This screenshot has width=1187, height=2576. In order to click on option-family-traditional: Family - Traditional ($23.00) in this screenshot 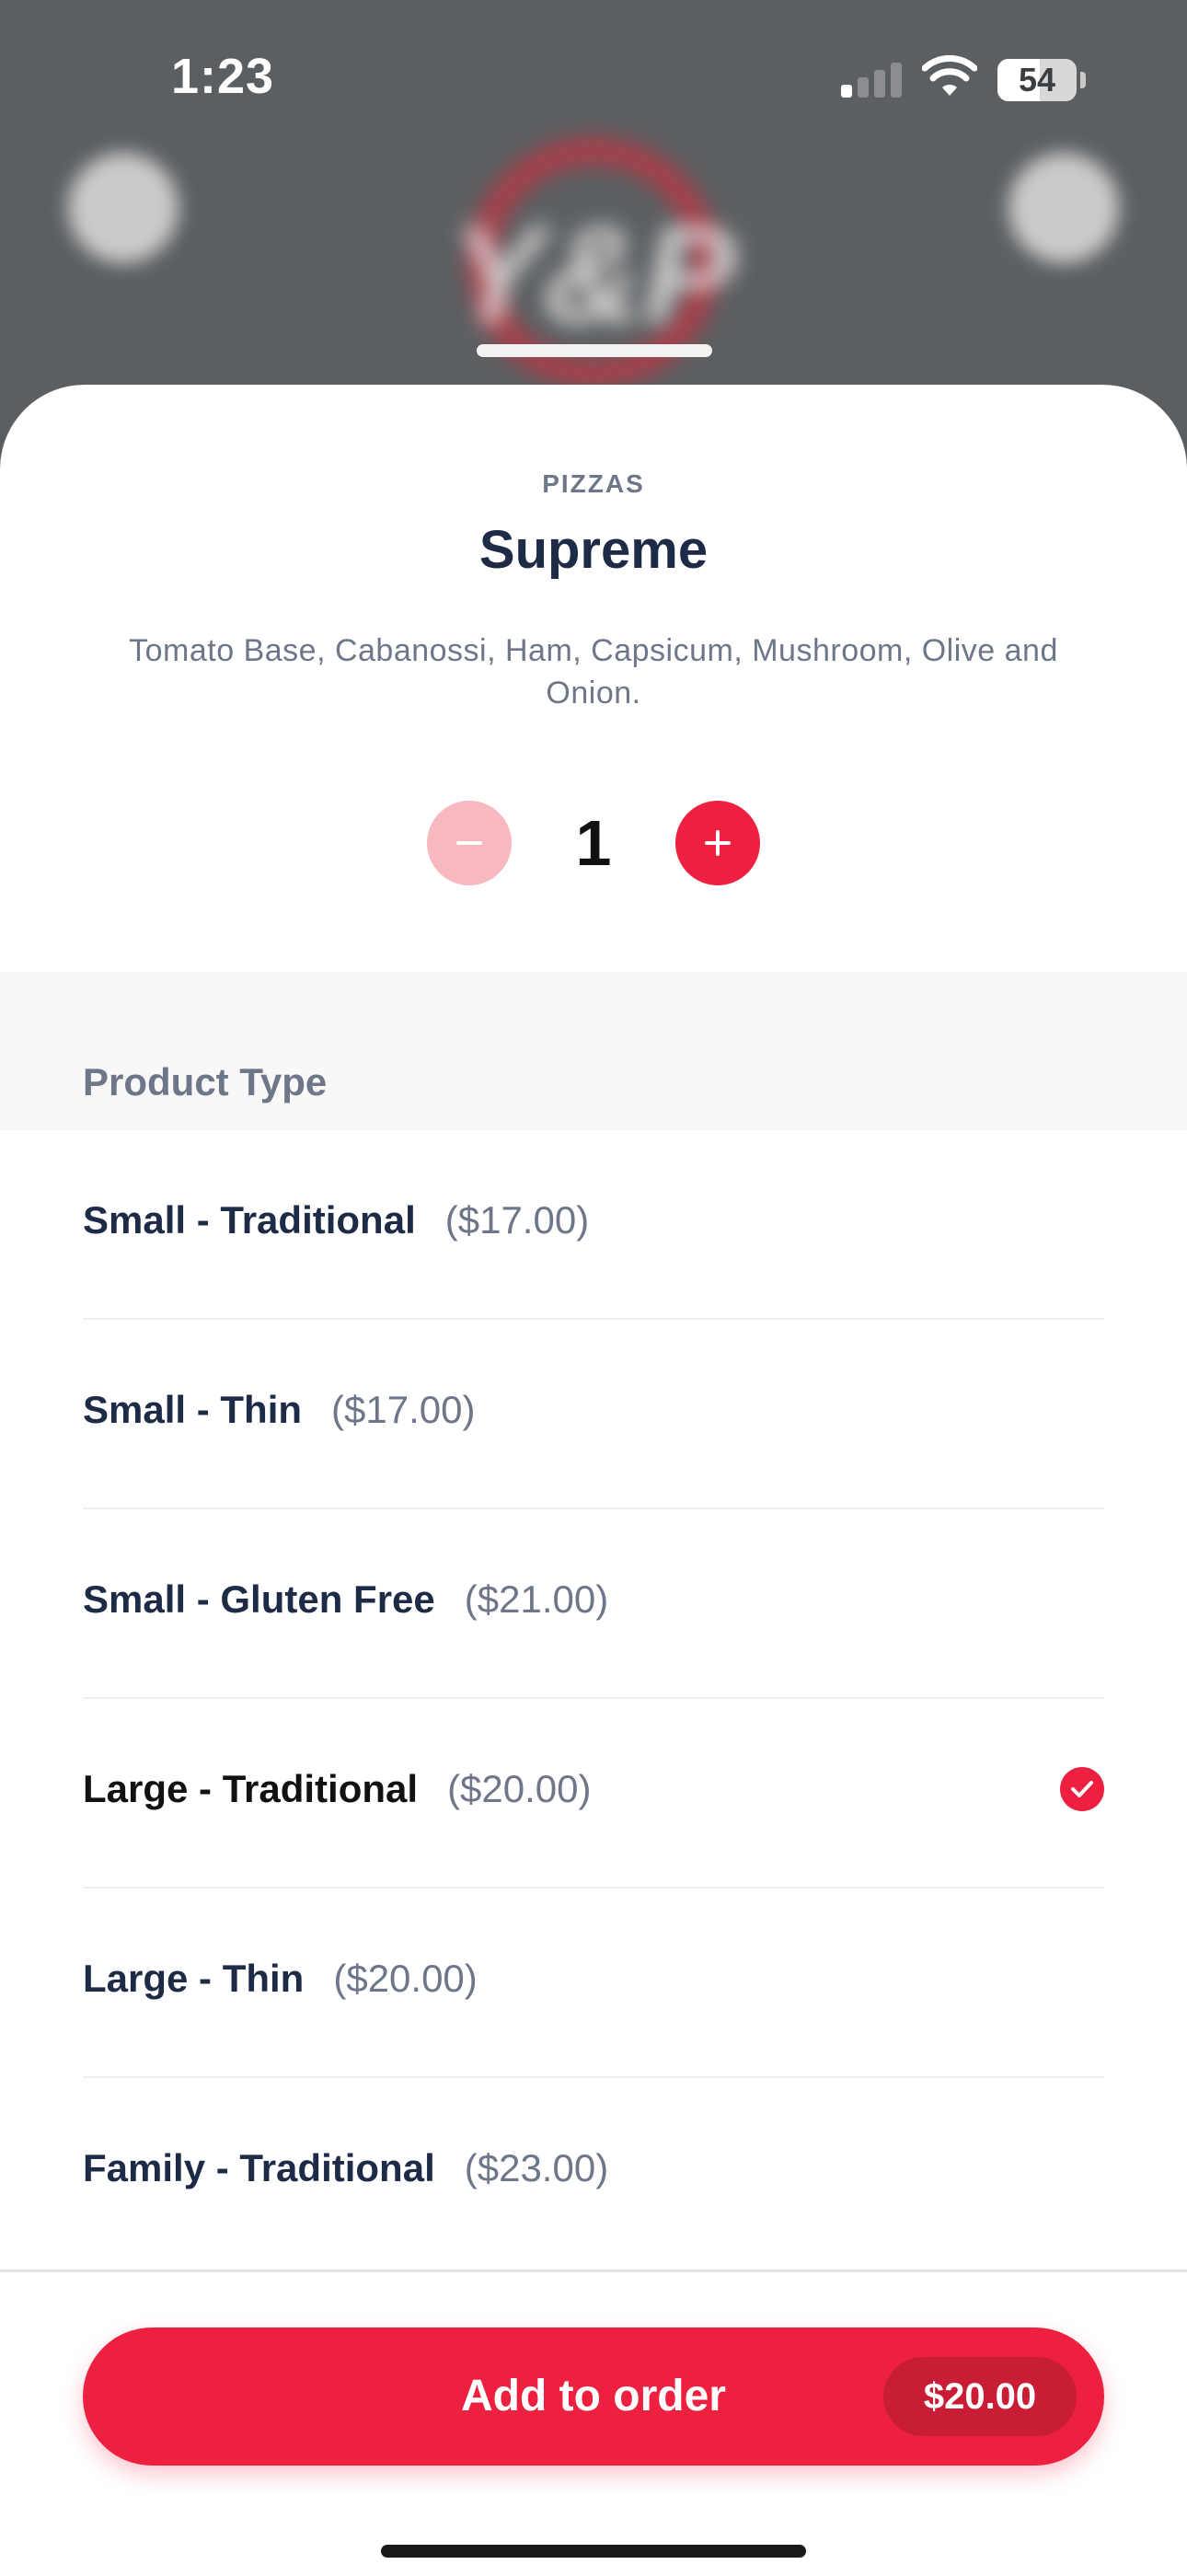, I will do `click(593, 2173)`.